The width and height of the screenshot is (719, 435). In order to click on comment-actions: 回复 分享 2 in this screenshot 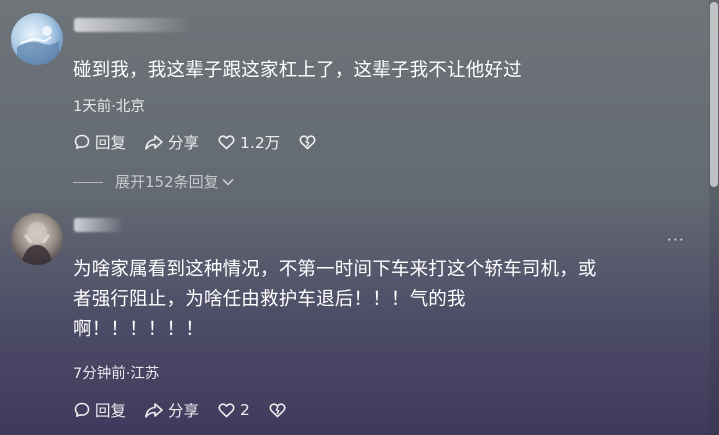, I will do `click(180, 410)`.